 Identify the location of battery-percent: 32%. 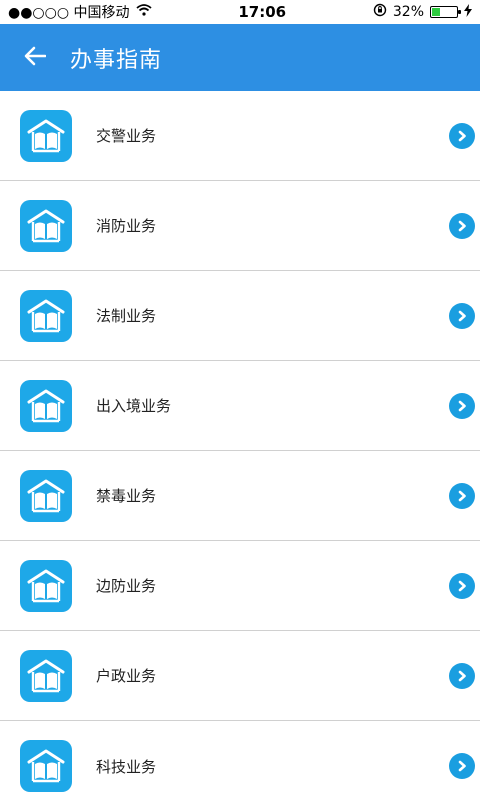
(408, 12).